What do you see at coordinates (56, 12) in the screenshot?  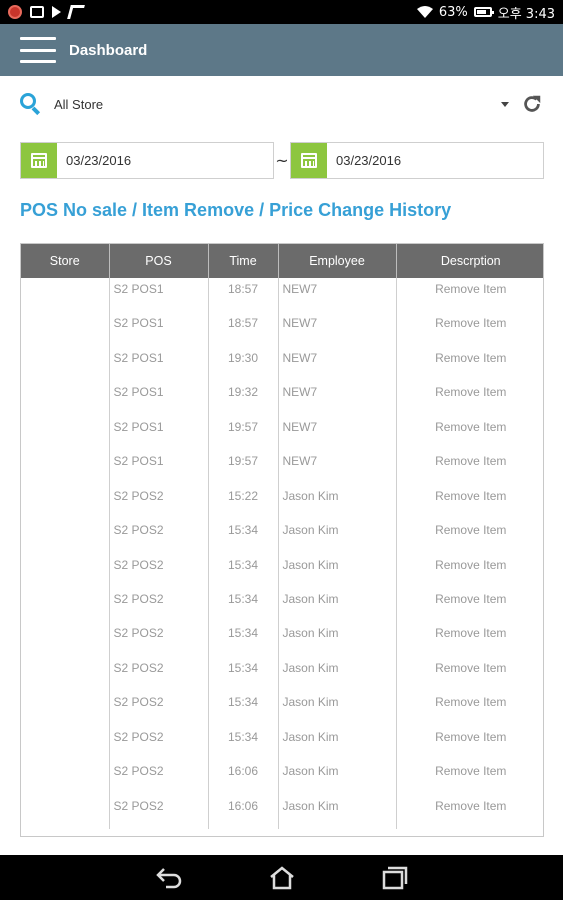 I see `play-store-icon` at bounding box center [56, 12].